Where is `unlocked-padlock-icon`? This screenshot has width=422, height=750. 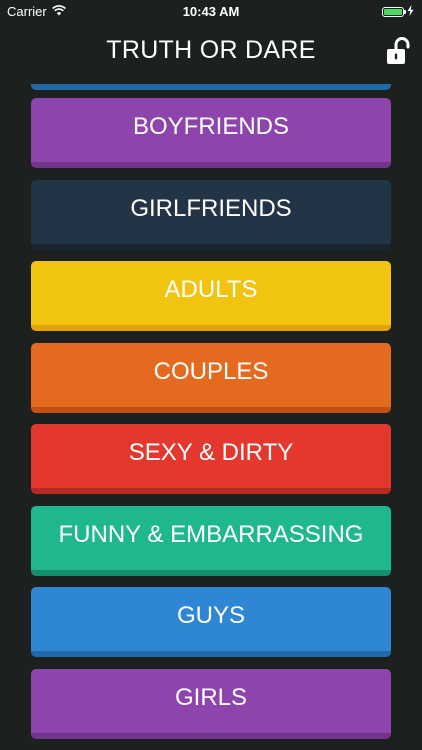 unlocked-padlock-icon is located at coordinates (398, 53).